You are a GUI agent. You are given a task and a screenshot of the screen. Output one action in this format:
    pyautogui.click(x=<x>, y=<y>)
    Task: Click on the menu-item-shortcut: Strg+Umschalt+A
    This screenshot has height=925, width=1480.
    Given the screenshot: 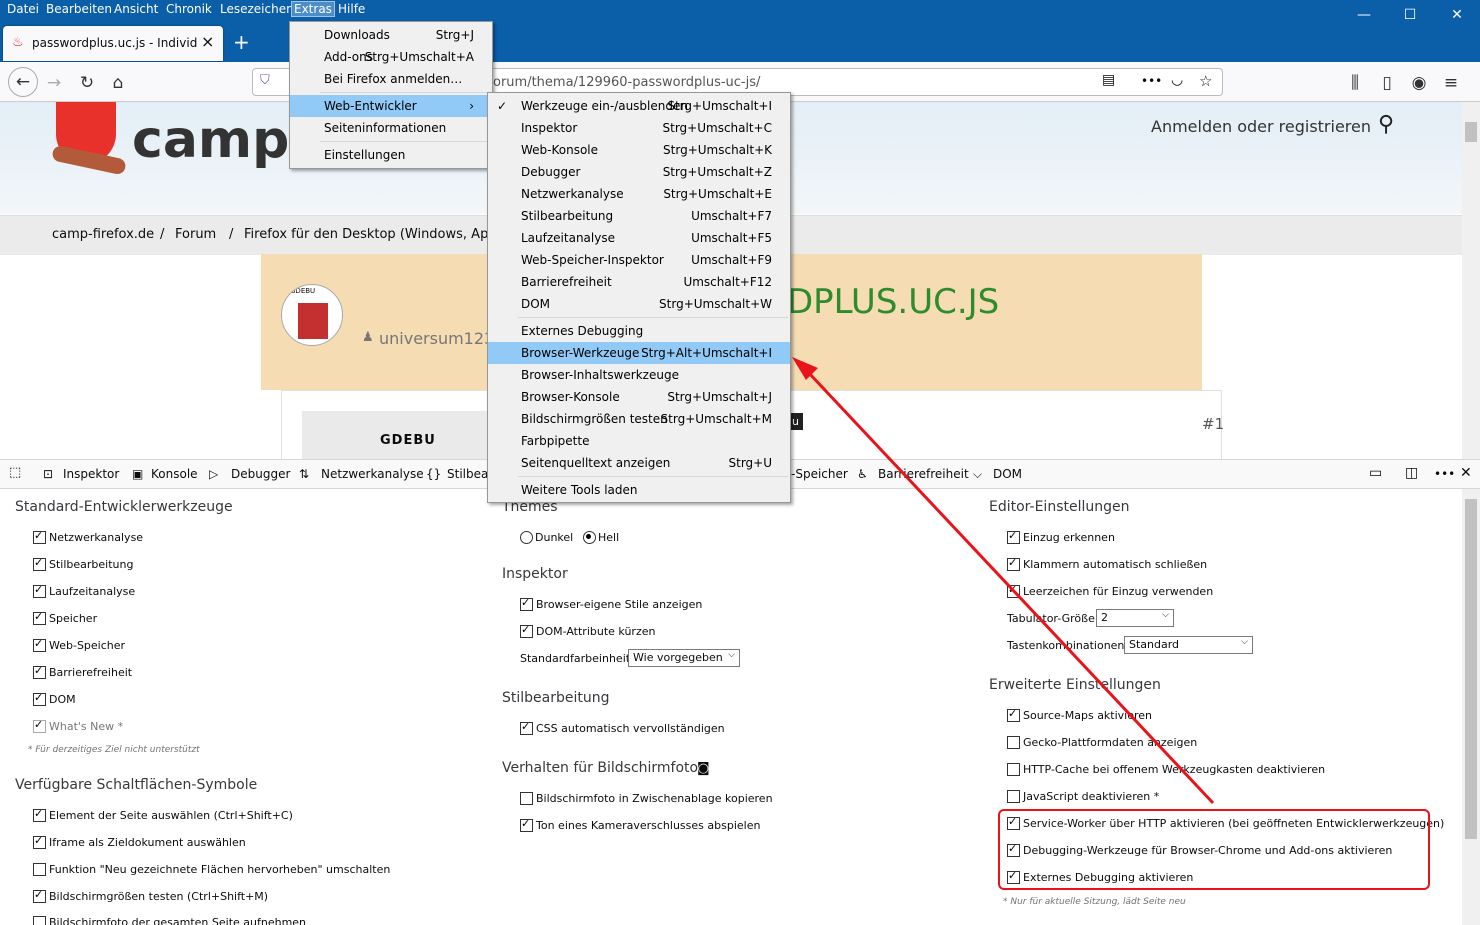 What is the action you would take?
    pyautogui.click(x=419, y=57)
    